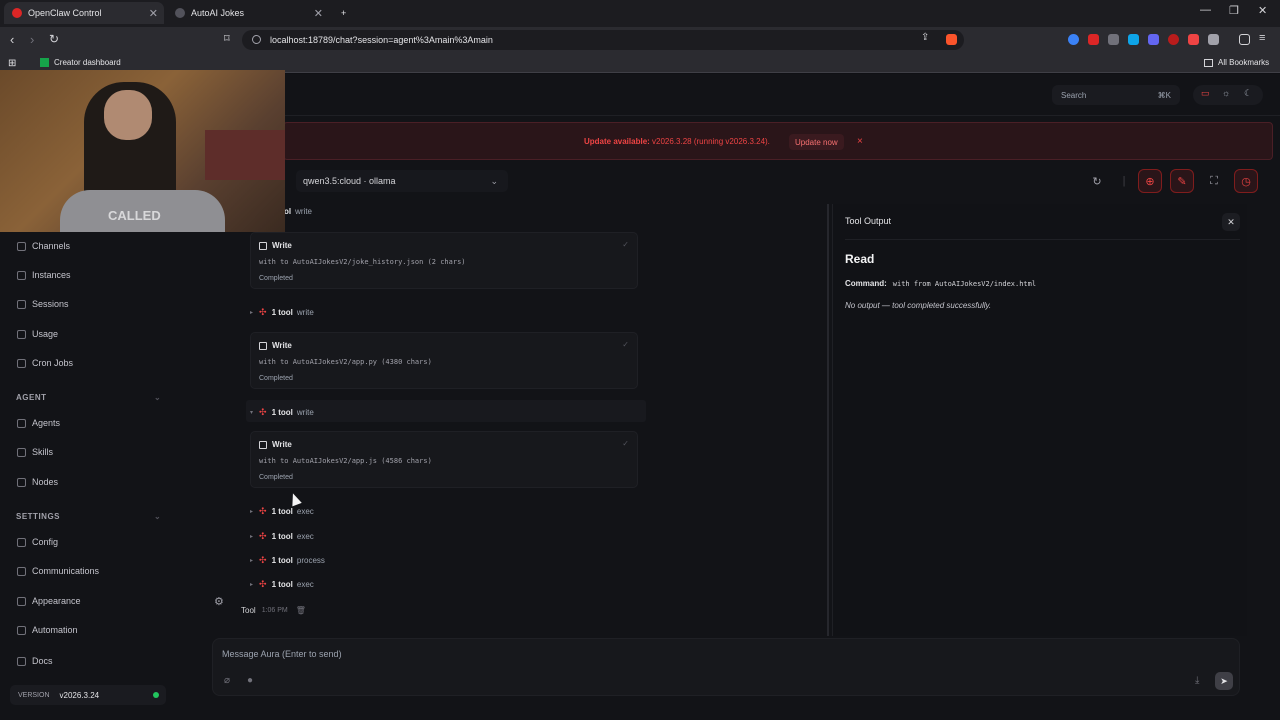 Image resolution: width=1280 pixels, height=720 pixels. I want to click on sidebar-item-instances: Instances, so click(44, 275).